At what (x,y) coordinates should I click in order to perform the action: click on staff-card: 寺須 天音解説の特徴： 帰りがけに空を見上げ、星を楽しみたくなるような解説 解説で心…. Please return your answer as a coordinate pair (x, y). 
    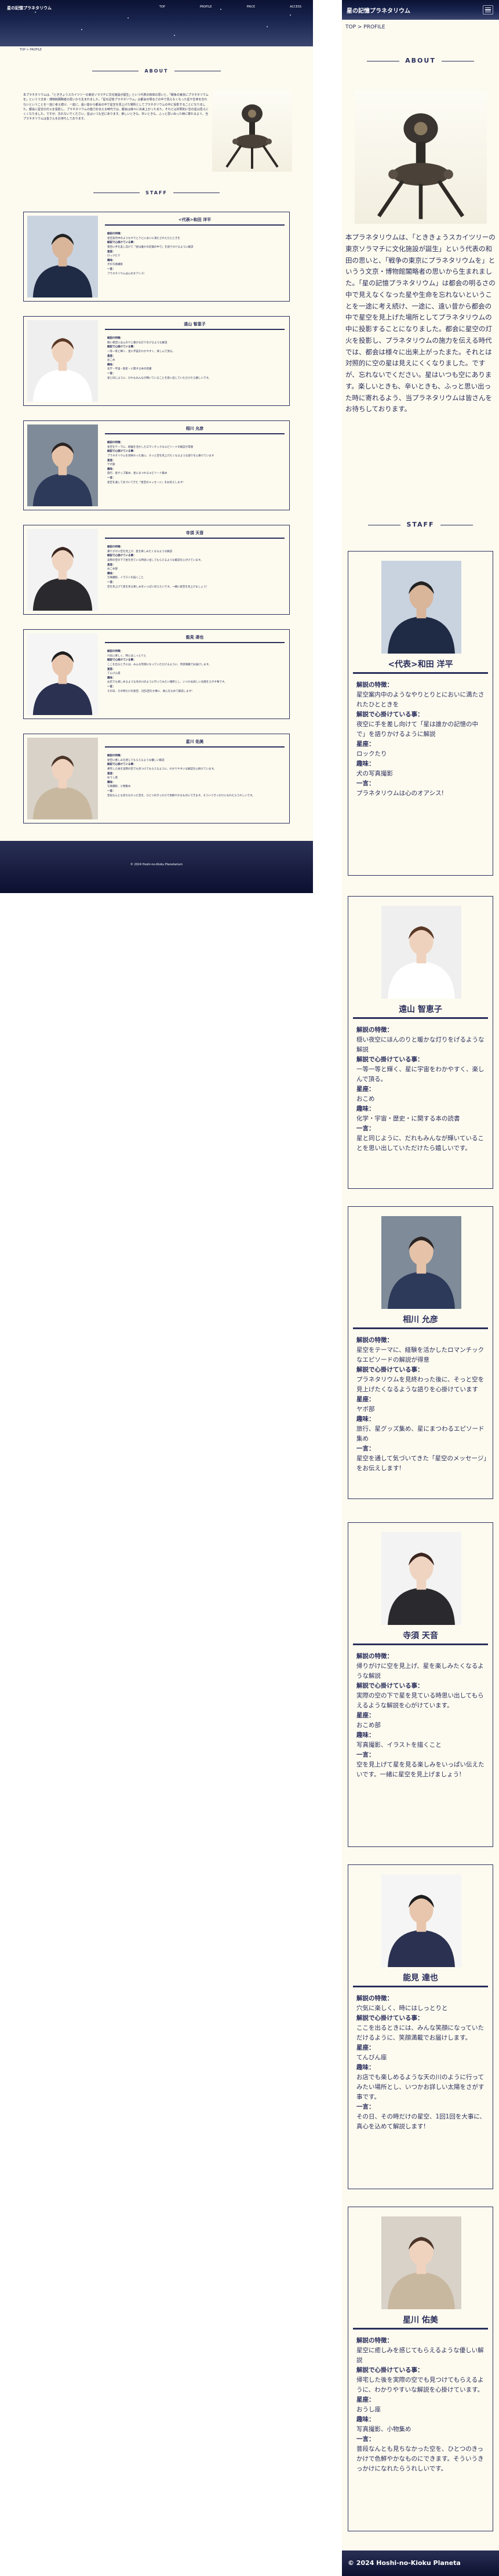
    Looking at the image, I should click on (156, 570).